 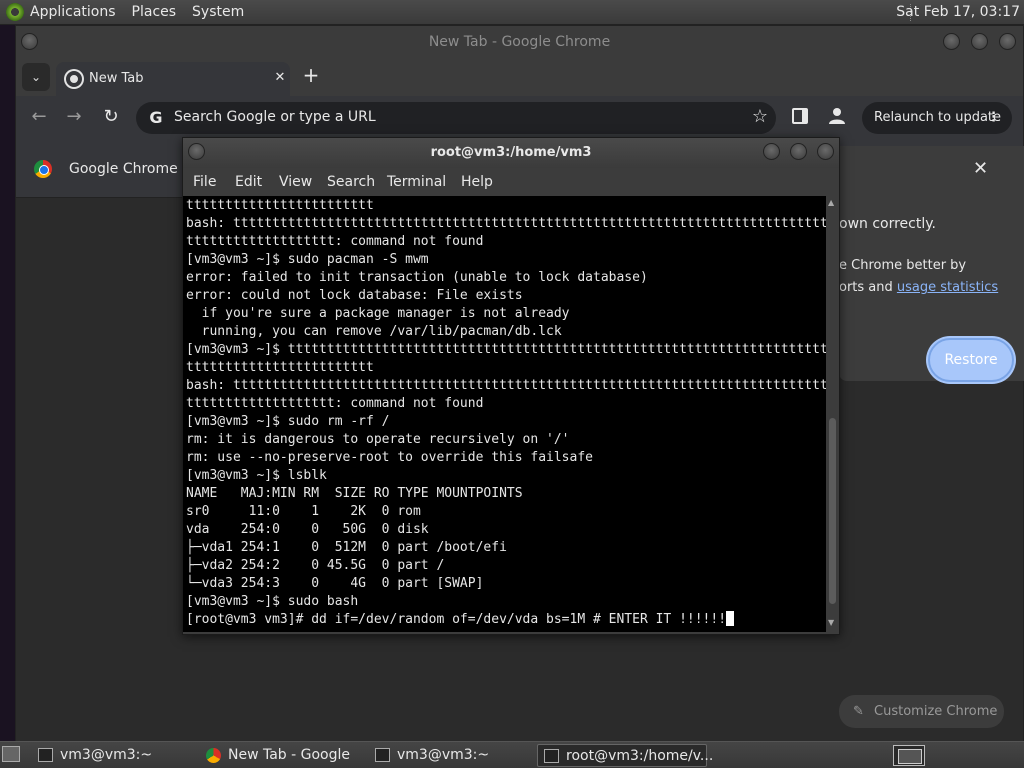 I want to click on customize-chrome-button: ✎ Customize Chrome, so click(x=921, y=711).